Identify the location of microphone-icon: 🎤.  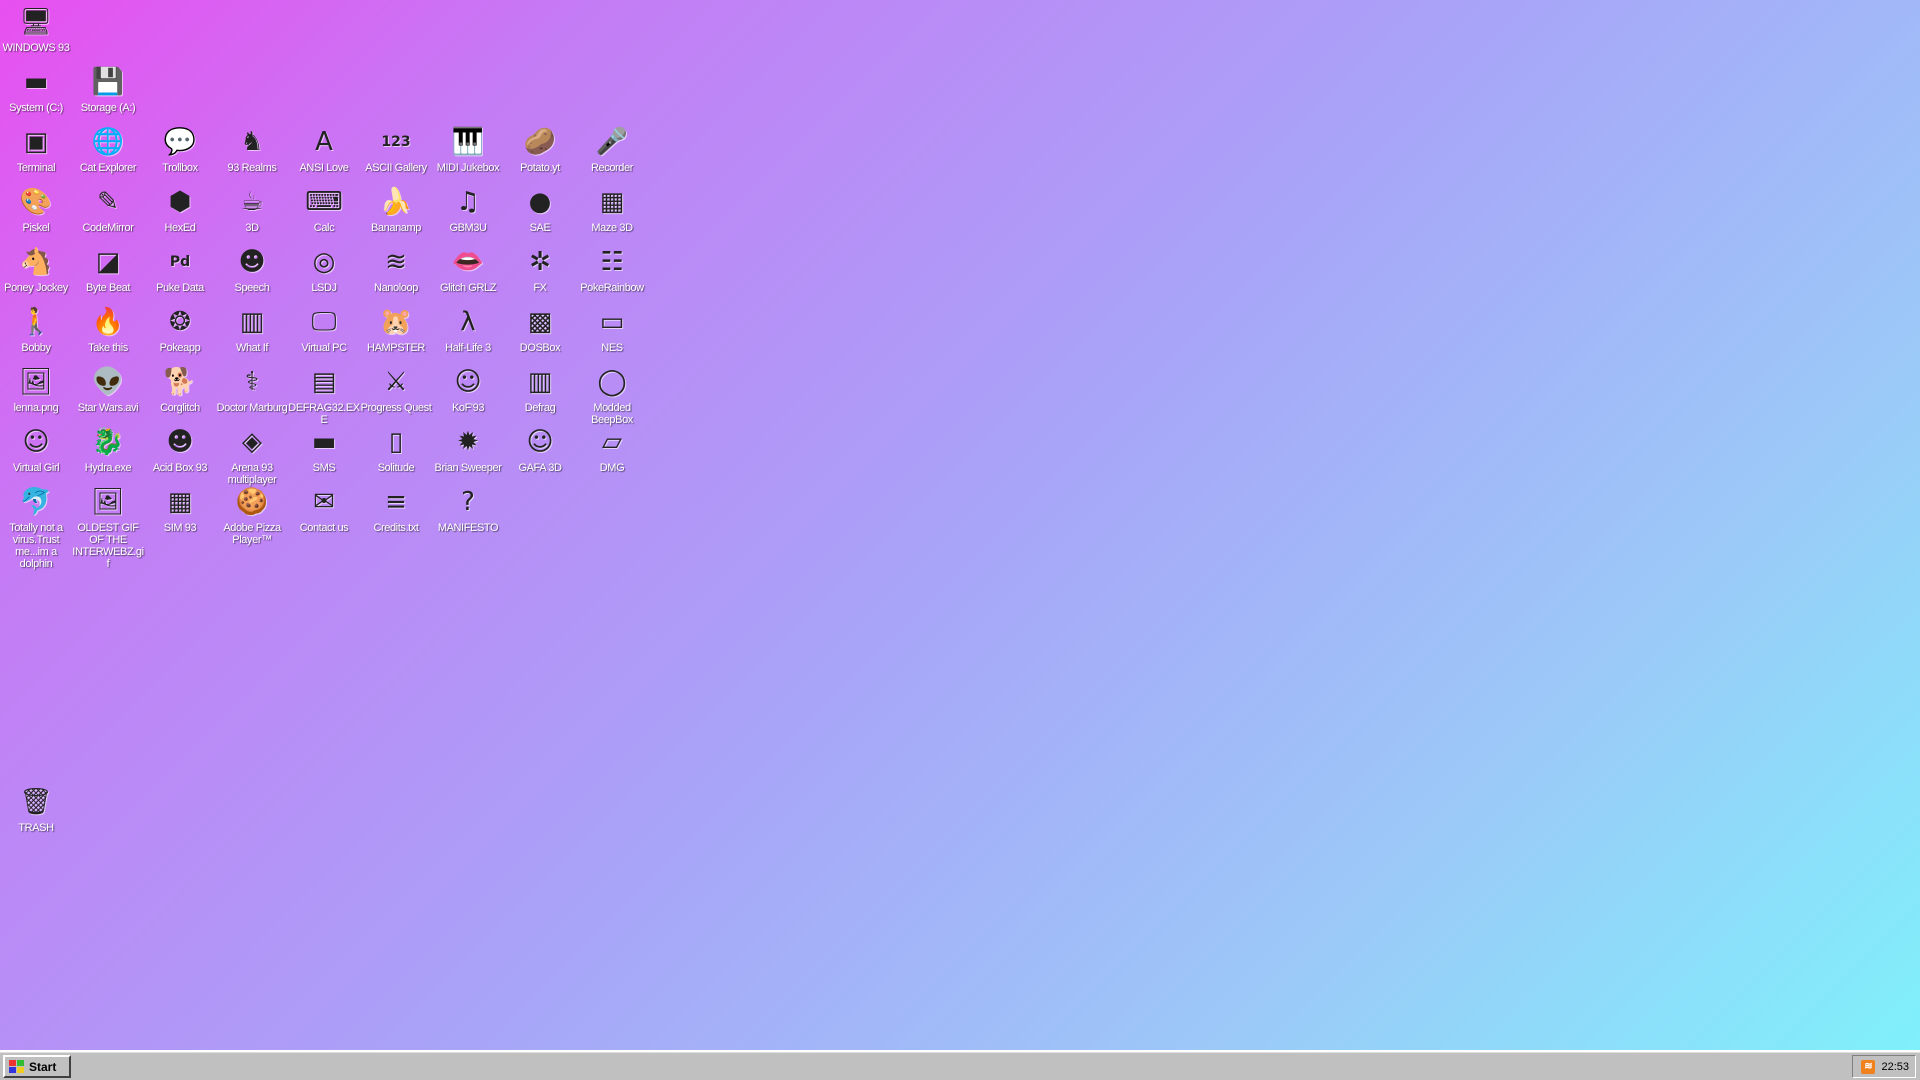
(612, 142).